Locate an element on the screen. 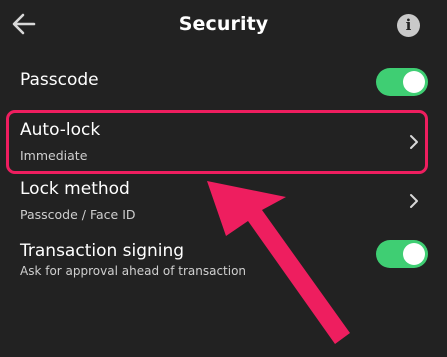  auto-lock-label: Auto-lock is located at coordinates (60, 130).